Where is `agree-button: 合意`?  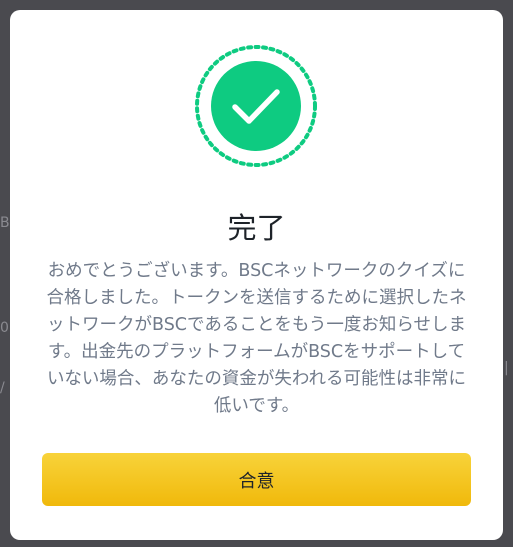 agree-button: 合意 is located at coordinates (256, 479).